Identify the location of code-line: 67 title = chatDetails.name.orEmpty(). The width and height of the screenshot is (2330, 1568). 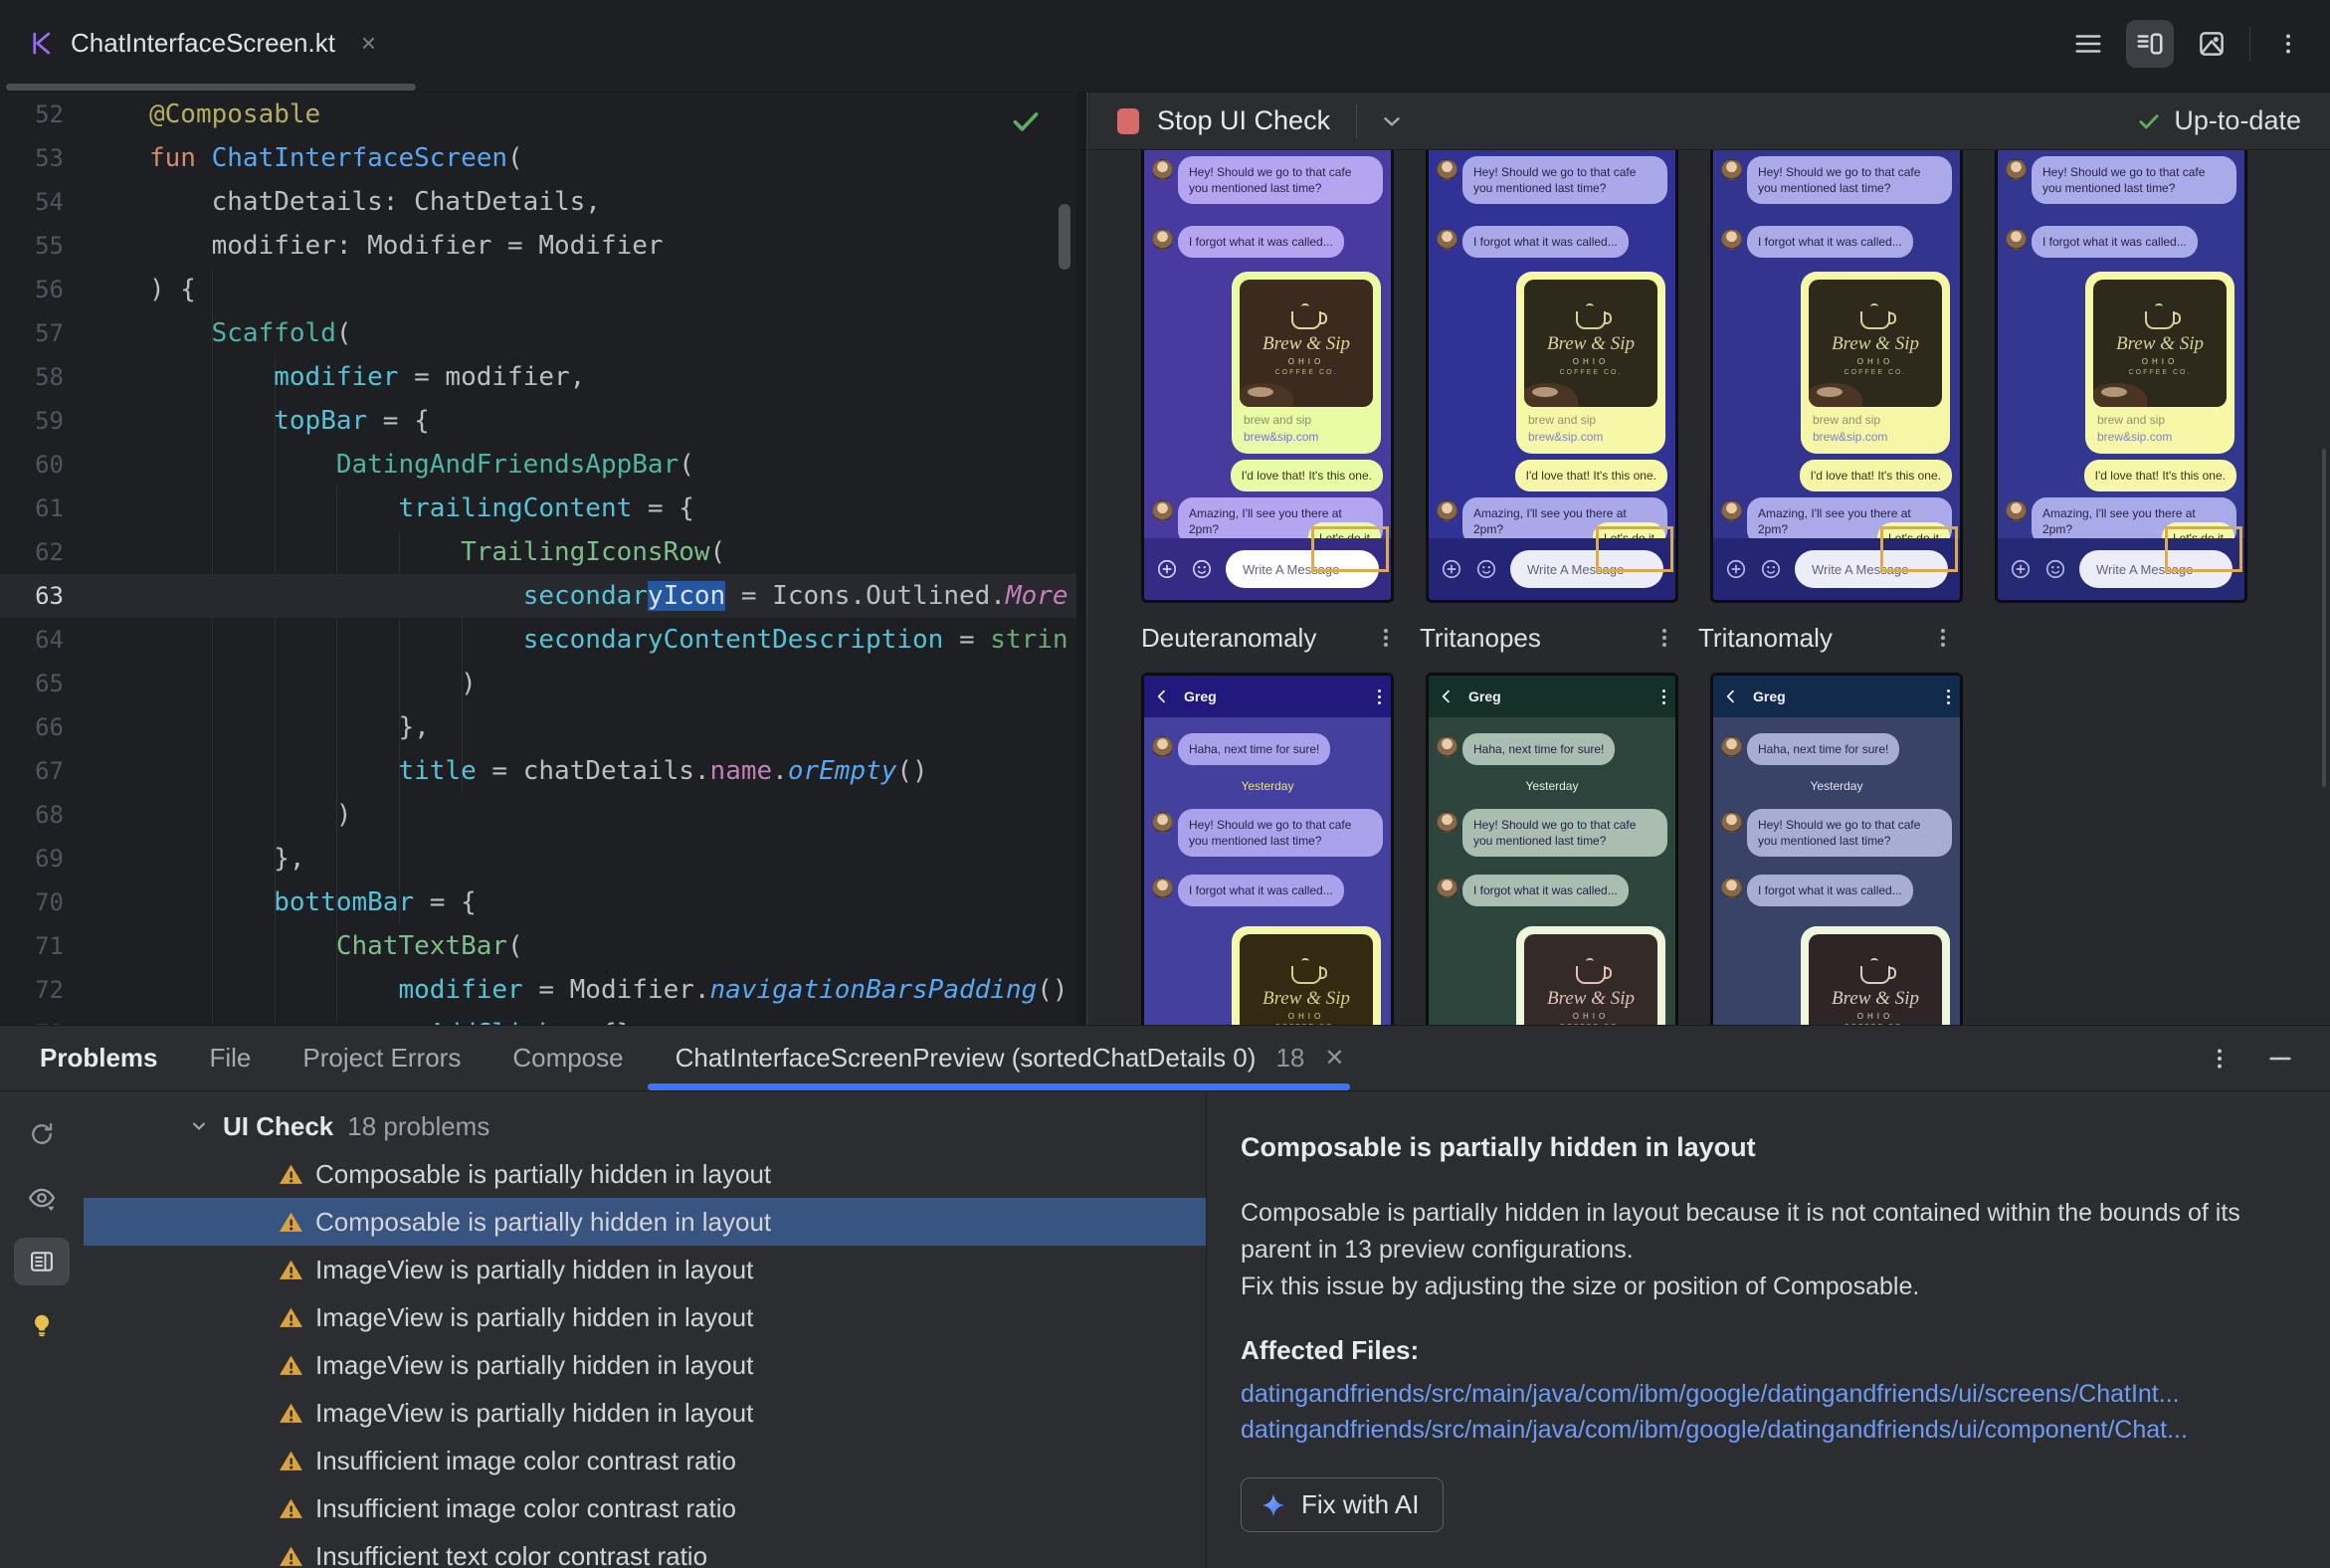
(538, 771).